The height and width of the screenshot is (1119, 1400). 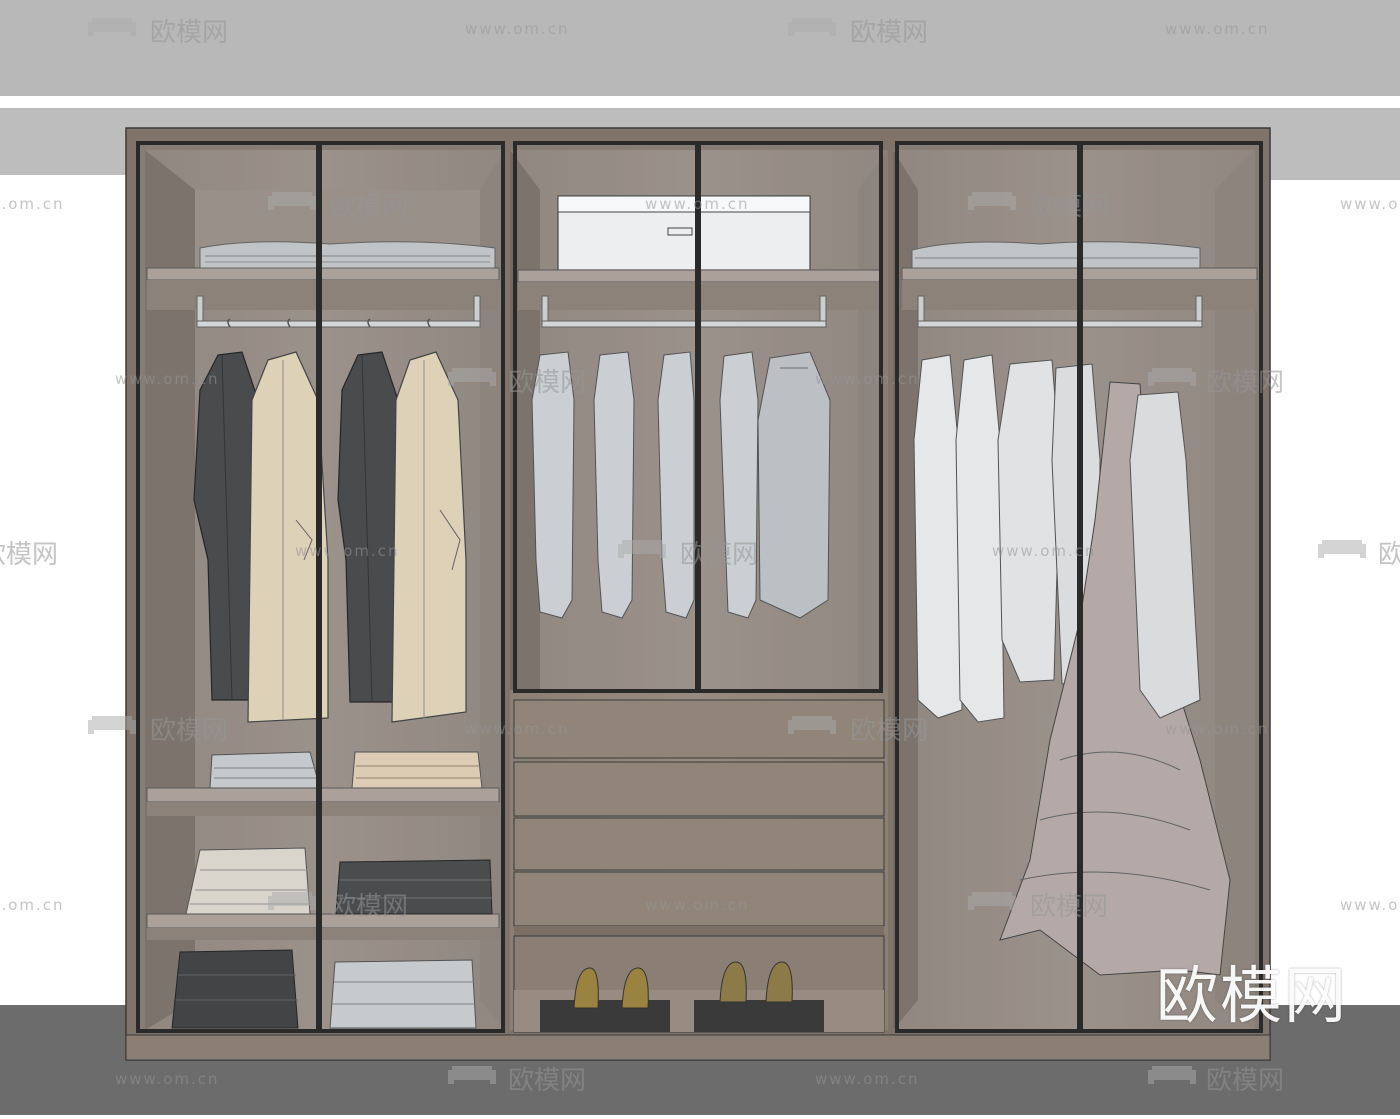 What do you see at coordinates (700, 48) in the screenshot?
I see `ceiling` at bounding box center [700, 48].